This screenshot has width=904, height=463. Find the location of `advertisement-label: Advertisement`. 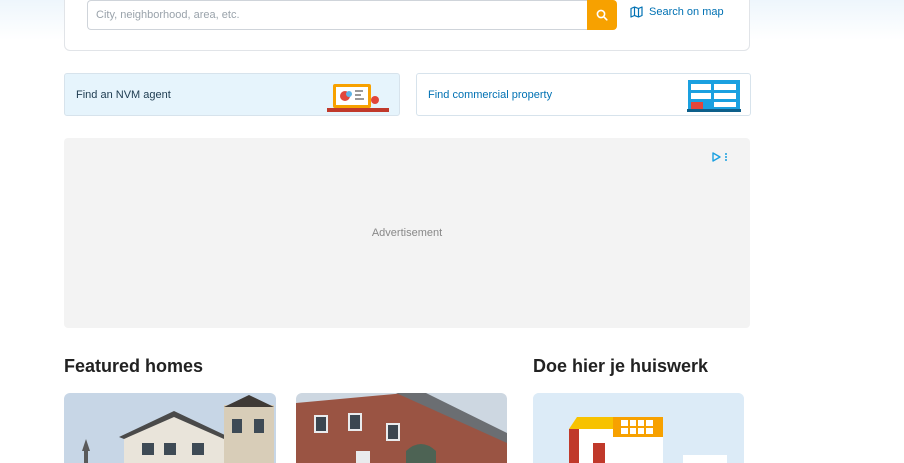

advertisement-label: Advertisement is located at coordinates (407, 233).